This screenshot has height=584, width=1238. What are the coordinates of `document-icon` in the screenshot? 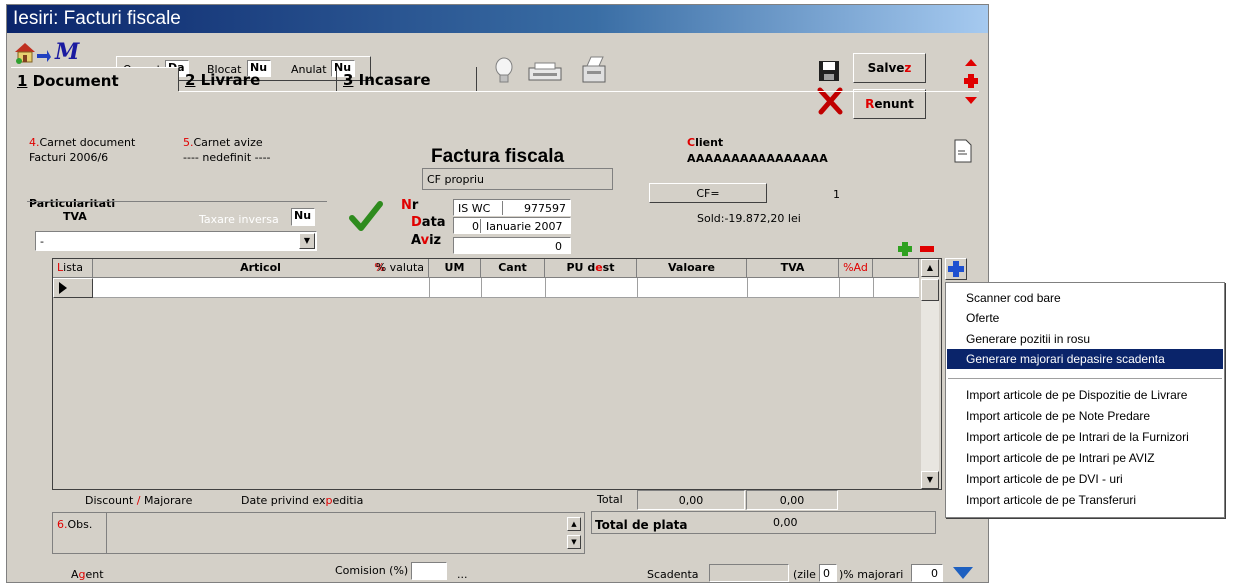 It's located at (963, 151).